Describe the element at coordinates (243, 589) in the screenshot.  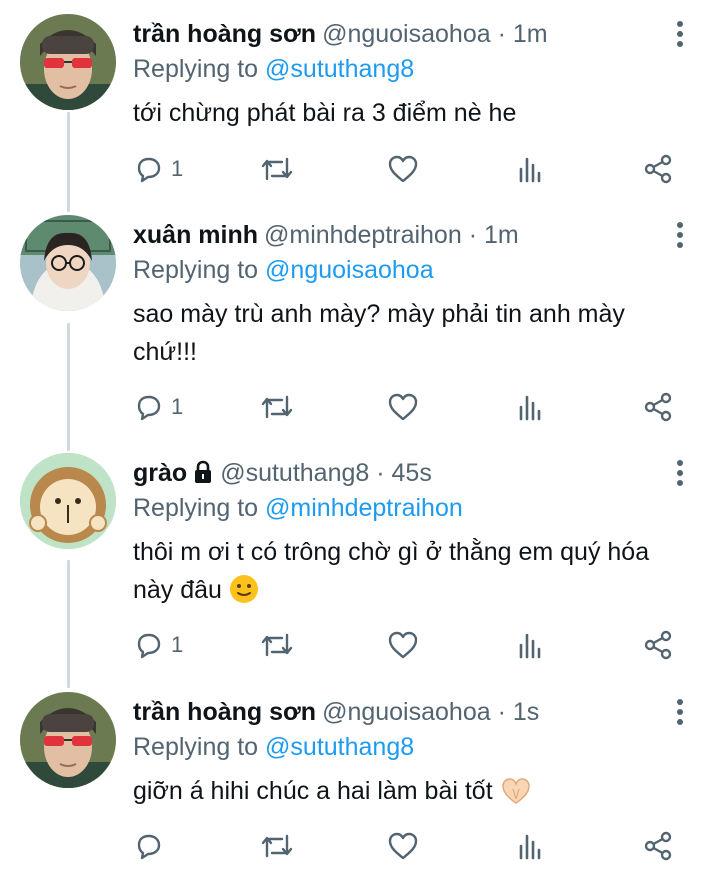
I see `slightly-smiling-emoji-icon` at that location.